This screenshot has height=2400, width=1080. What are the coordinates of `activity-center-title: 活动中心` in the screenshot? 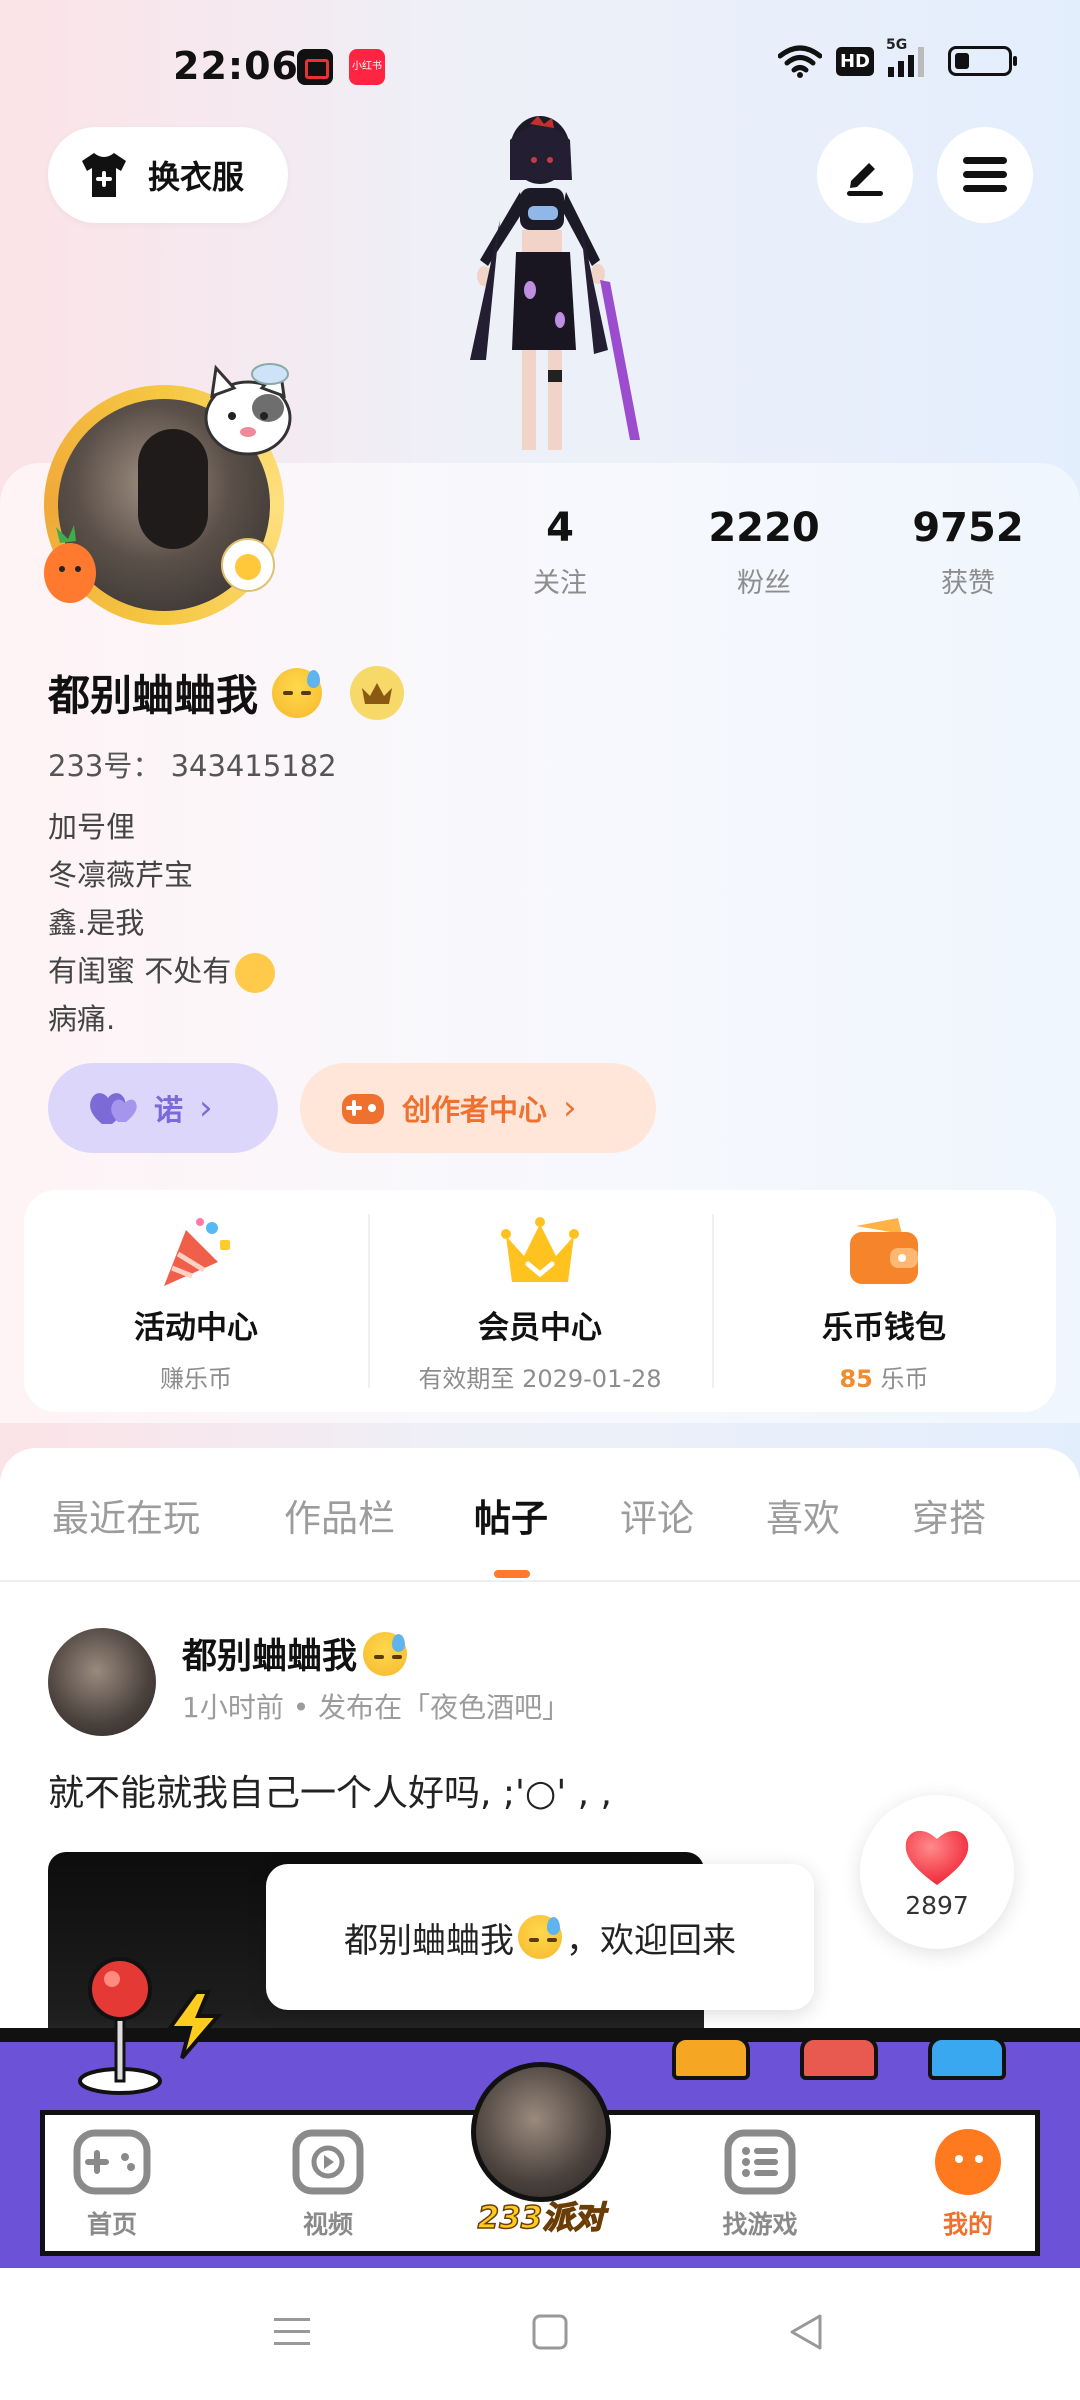 It's located at (196, 1328).